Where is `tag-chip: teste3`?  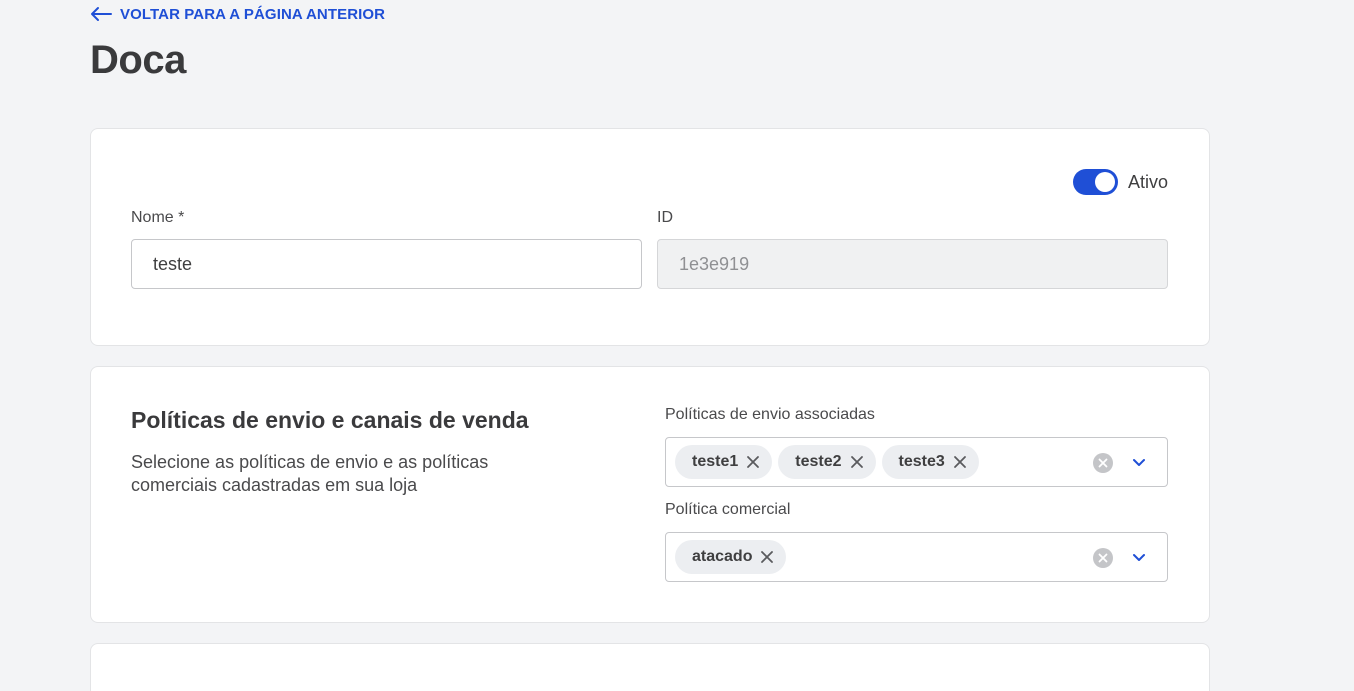
tag-chip: teste3 is located at coordinates (930, 462).